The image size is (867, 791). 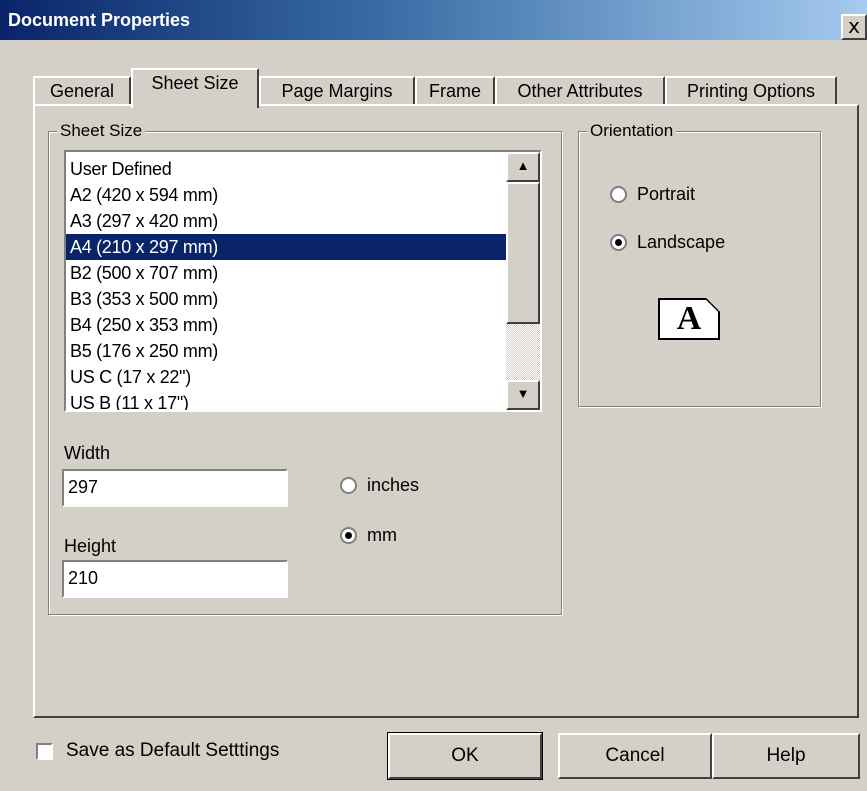 What do you see at coordinates (455, 91) in the screenshot?
I see `tab-frame: Frame` at bounding box center [455, 91].